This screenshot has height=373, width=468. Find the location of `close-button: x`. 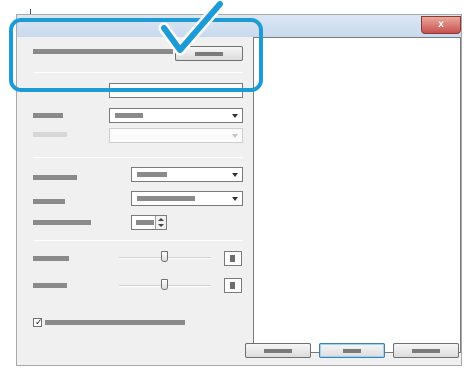

close-button: x is located at coordinates (441, 25).